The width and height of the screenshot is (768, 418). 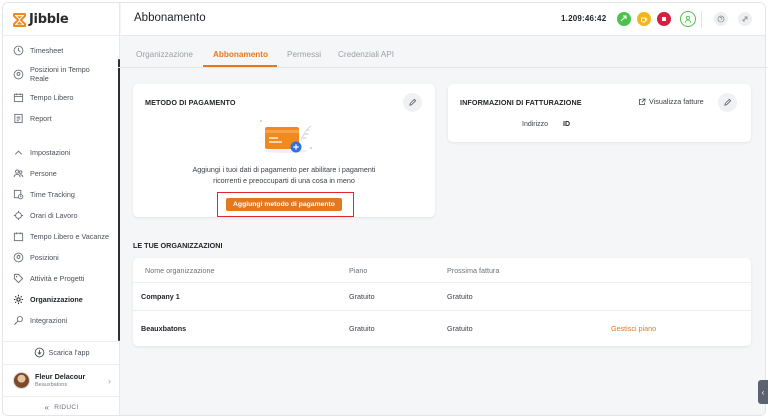 I want to click on sidebar-item-live-locations: Posizioni in Tempo Reale, so click(x=61, y=74).